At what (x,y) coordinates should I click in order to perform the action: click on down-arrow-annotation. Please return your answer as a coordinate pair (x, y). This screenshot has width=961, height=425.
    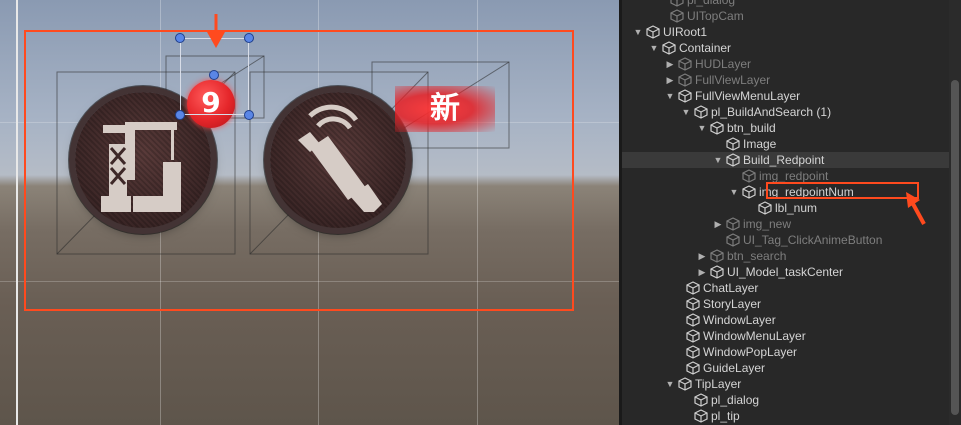
    Looking at the image, I should click on (216, 31).